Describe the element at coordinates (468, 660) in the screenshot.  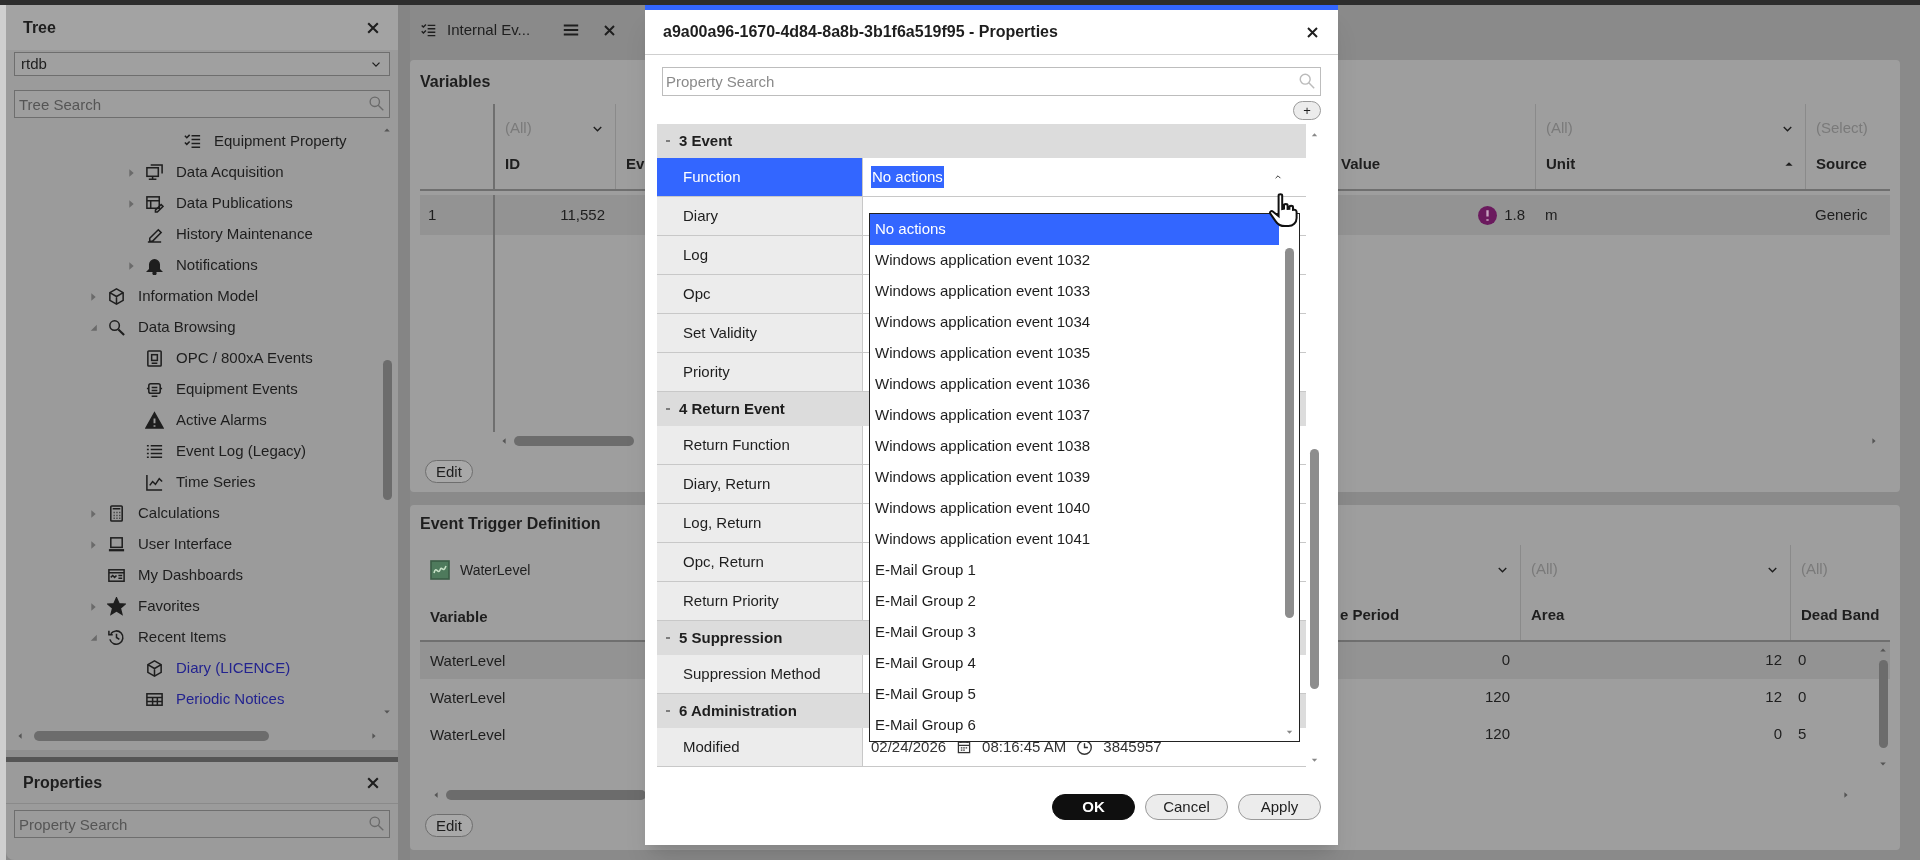
I see `table-cell: WaterLevel` at that location.